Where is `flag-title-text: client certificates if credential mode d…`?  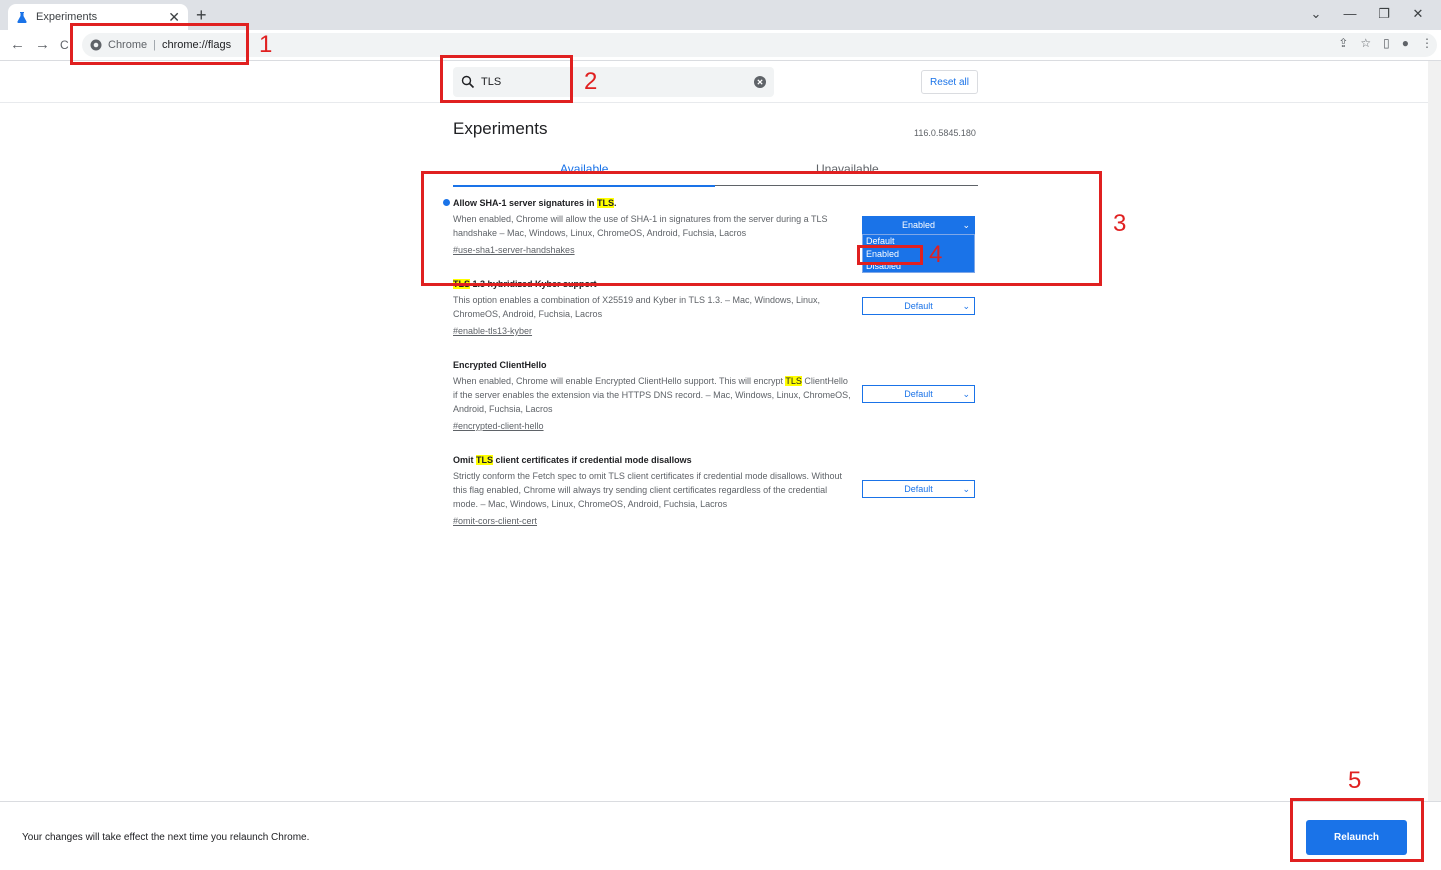 flag-title-text: client certificates if credential mode d… is located at coordinates (592, 460).